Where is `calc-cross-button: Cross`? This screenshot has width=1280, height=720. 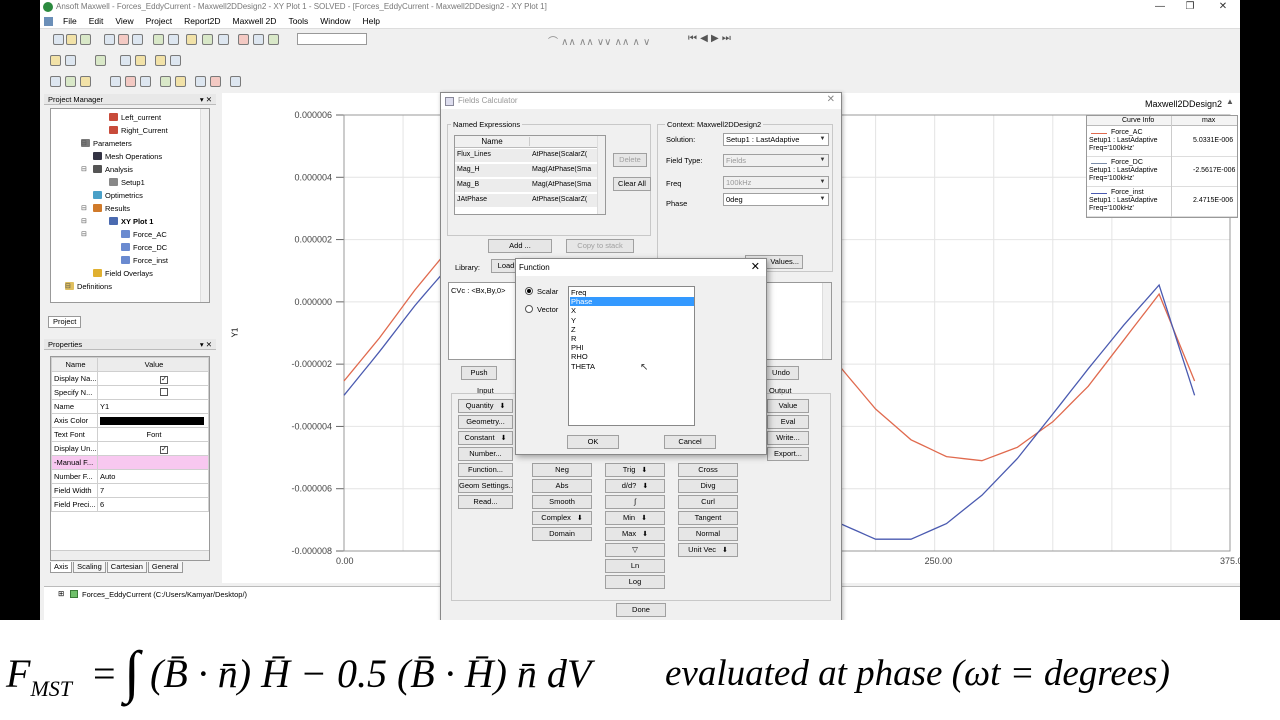 calc-cross-button: Cross is located at coordinates (708, 470).